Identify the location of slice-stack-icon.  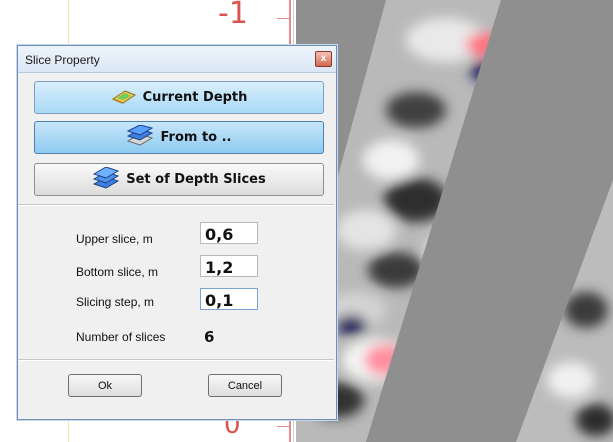
(106, 179).